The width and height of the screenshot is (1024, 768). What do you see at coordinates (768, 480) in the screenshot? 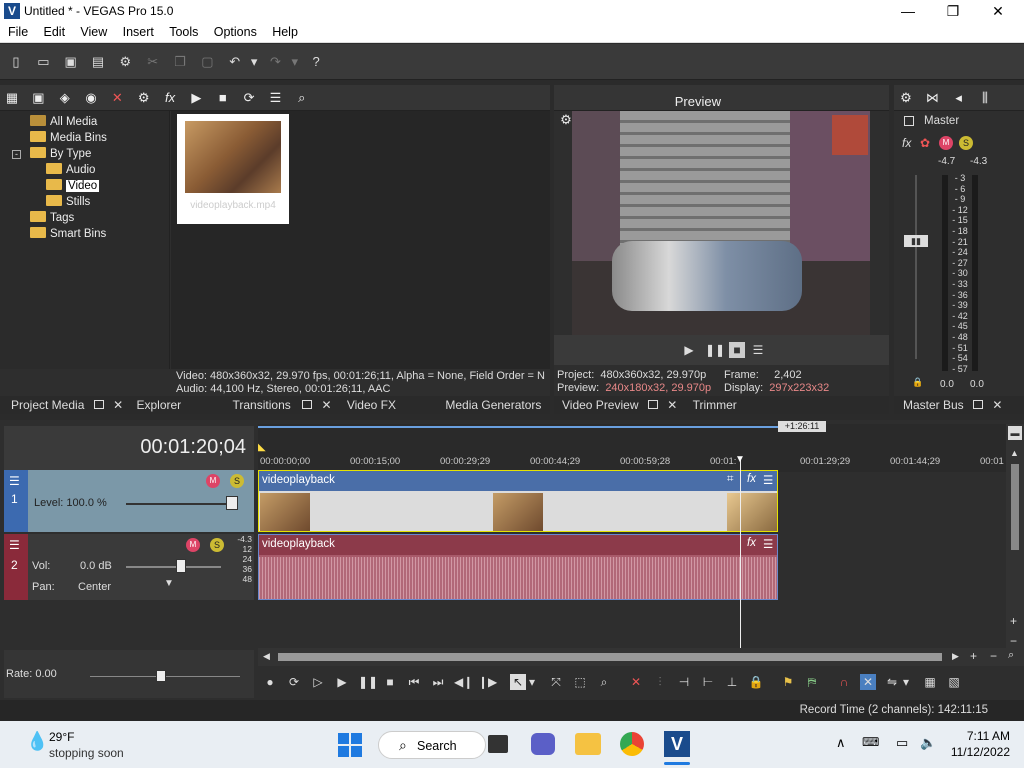
I see `clip-menu-icon: ☰` at bounding box center [768, 480].